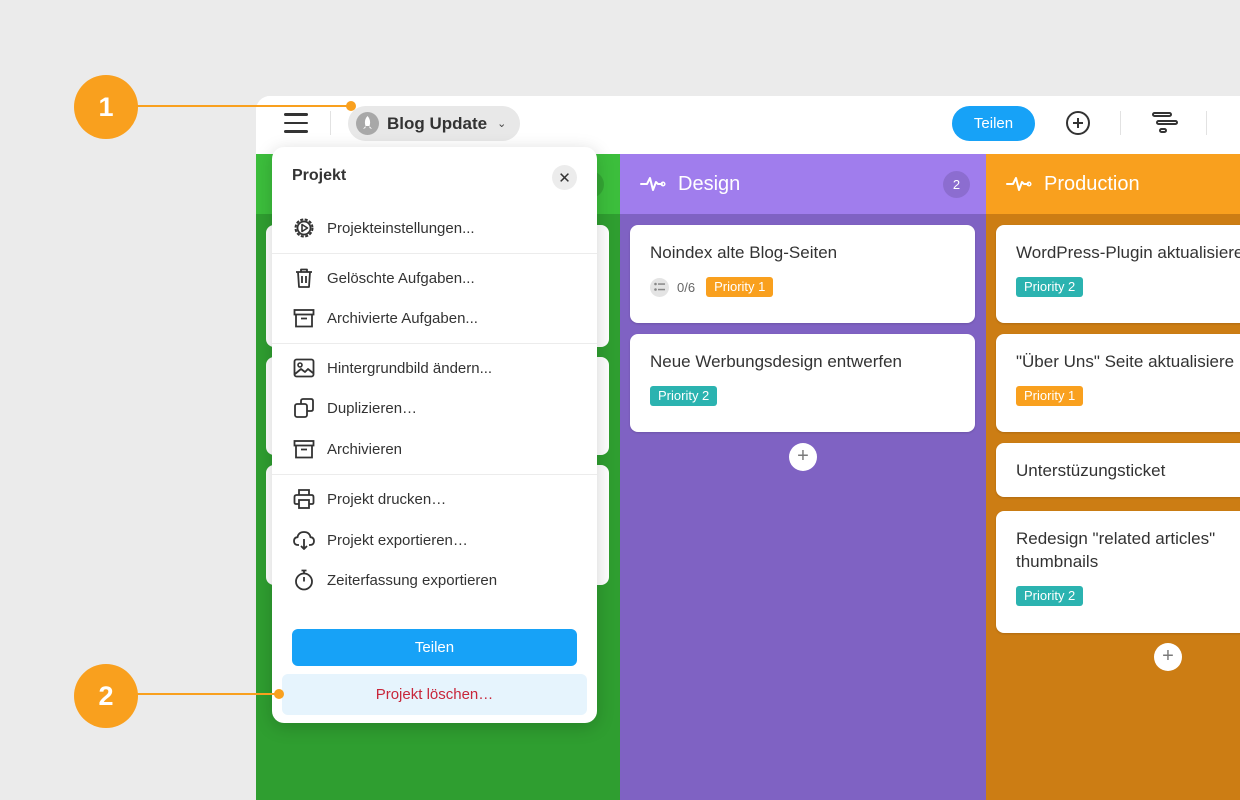  Describe the element at coordinates (106, 696) in the screenshot. I see `callout-marker: 2` at that location.